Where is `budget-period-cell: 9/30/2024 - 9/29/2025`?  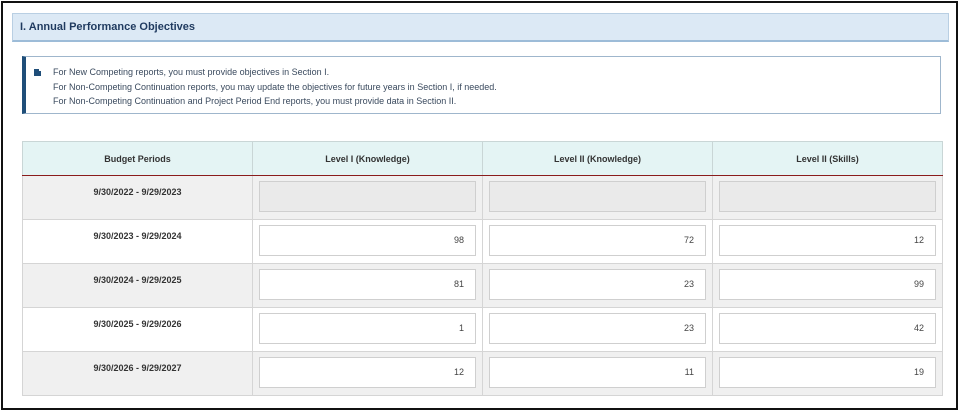
budget-period-cell: 9/30/2024 - 9/29/2025 is located at coordinates (137, 285).